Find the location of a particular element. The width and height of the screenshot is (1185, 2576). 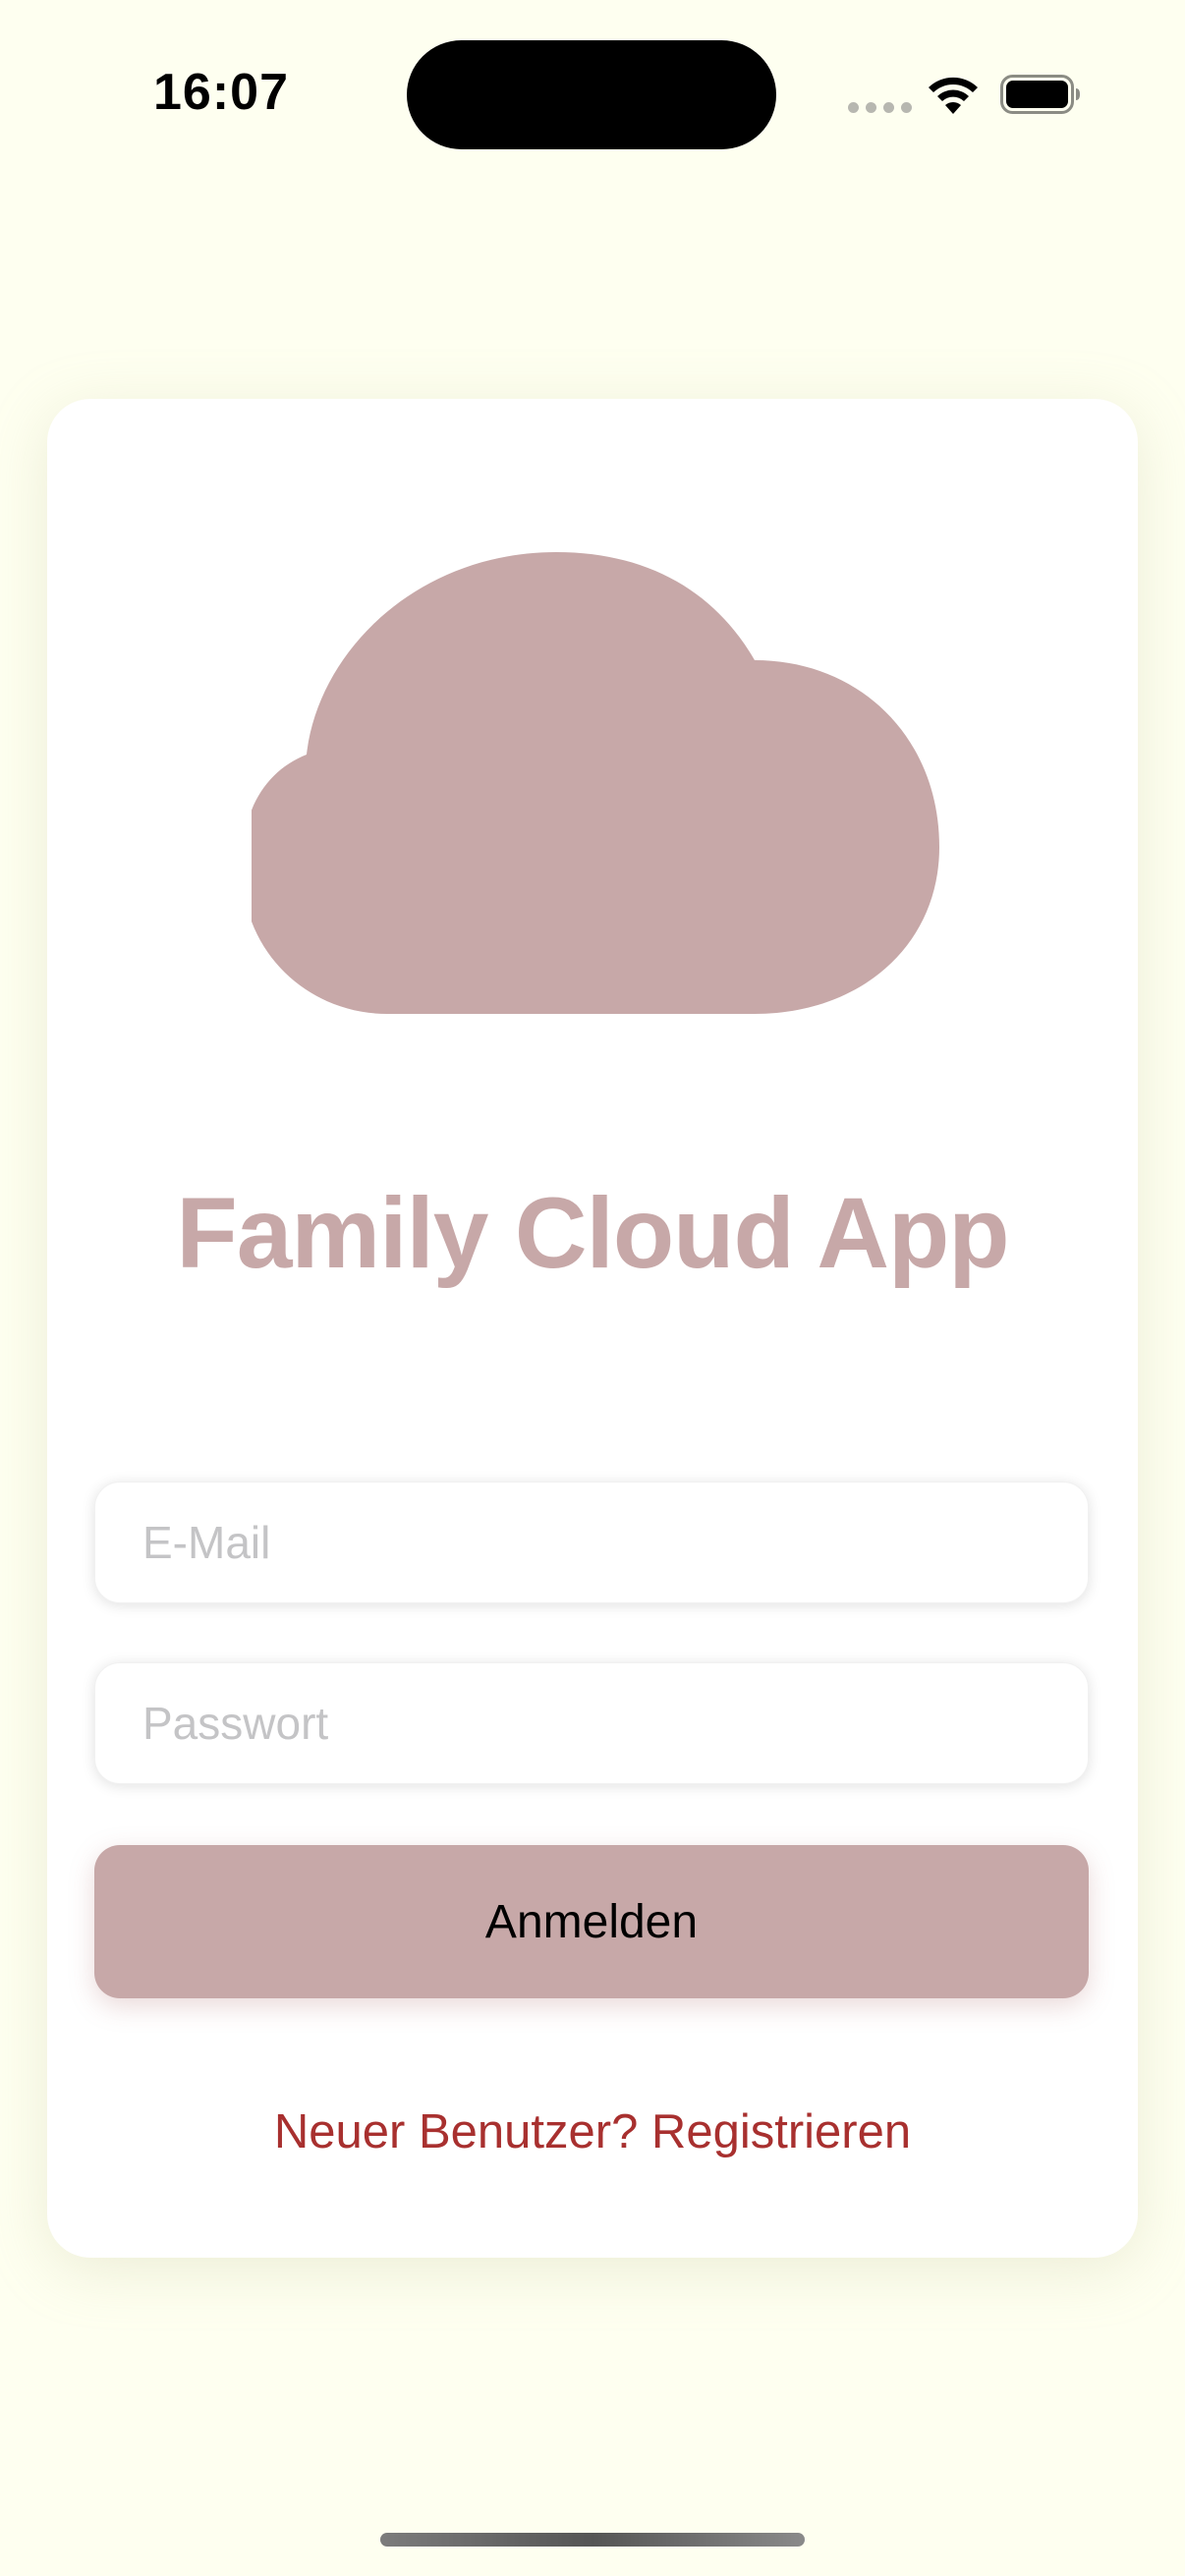

wifi-icon is located at coordinates (954, 95).